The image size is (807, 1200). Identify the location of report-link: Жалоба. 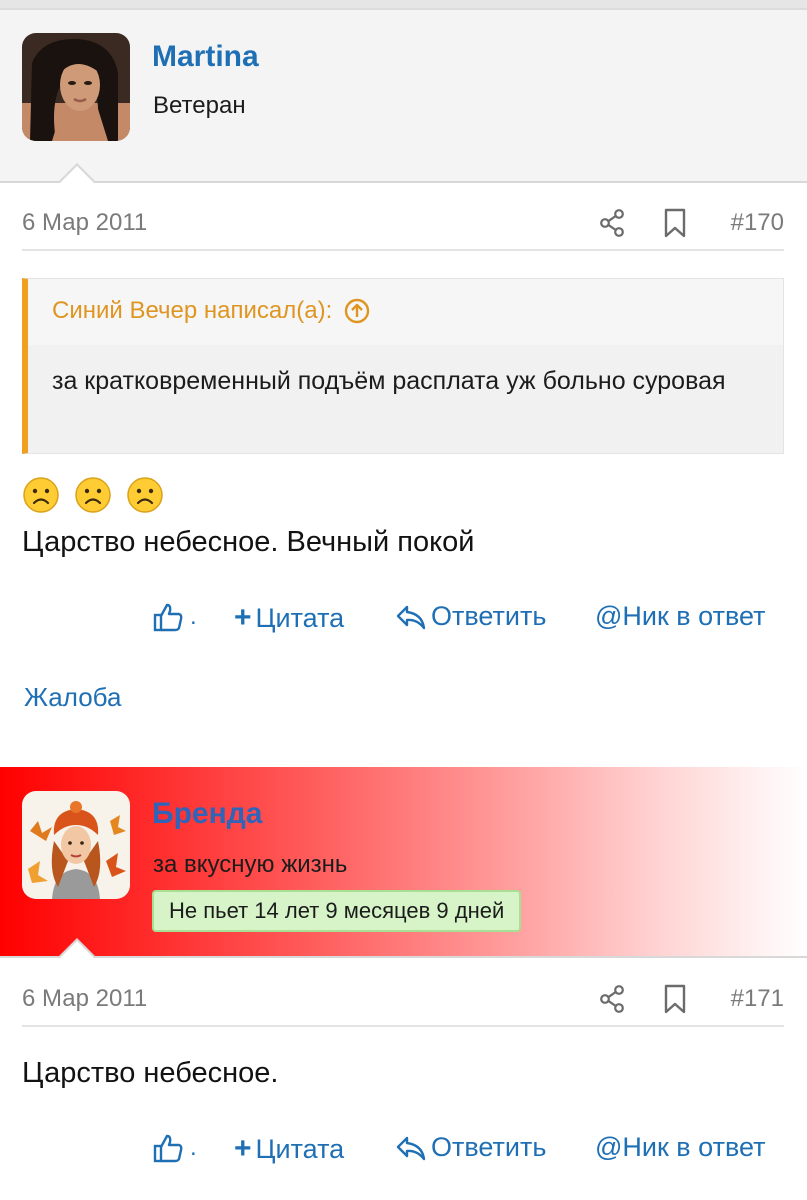
(72, 697).